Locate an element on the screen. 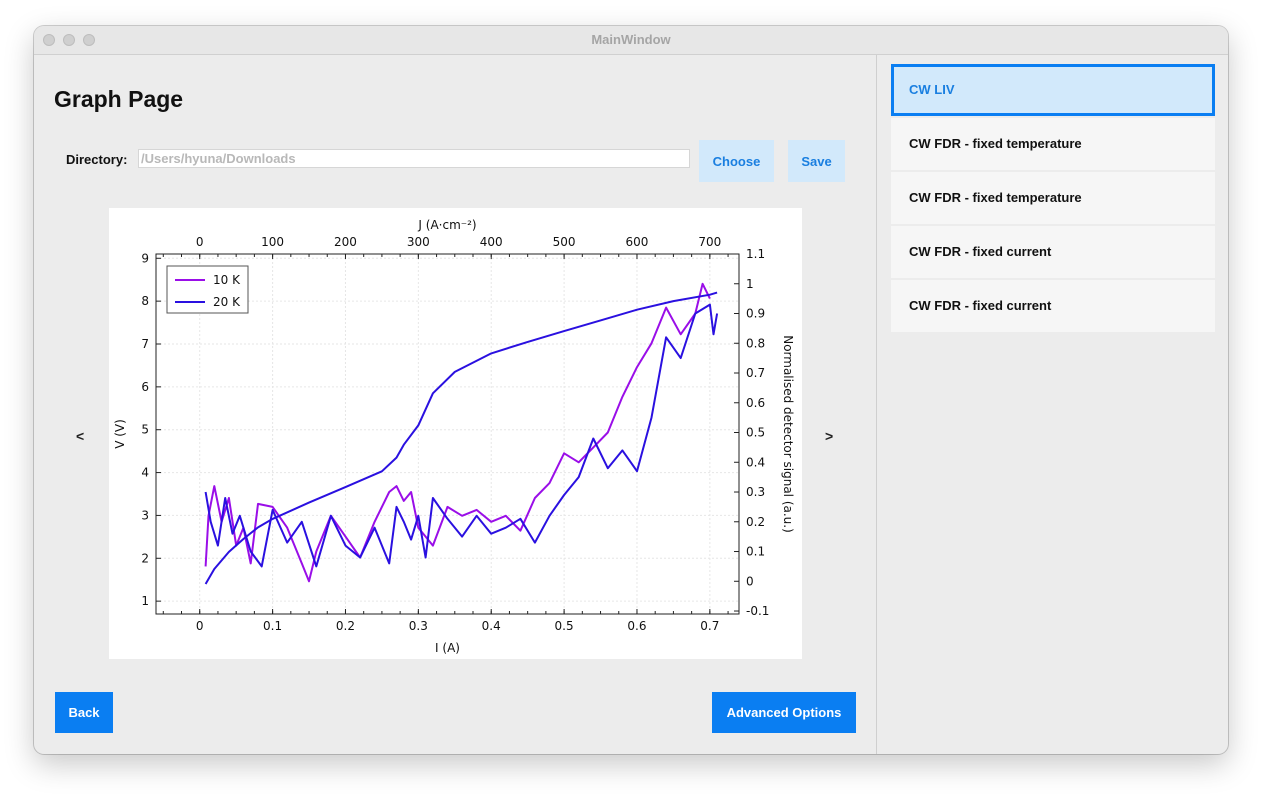 This screenshot has width=1262, height=796. y-tick-label: 2 is located at coordinates (145, 558).